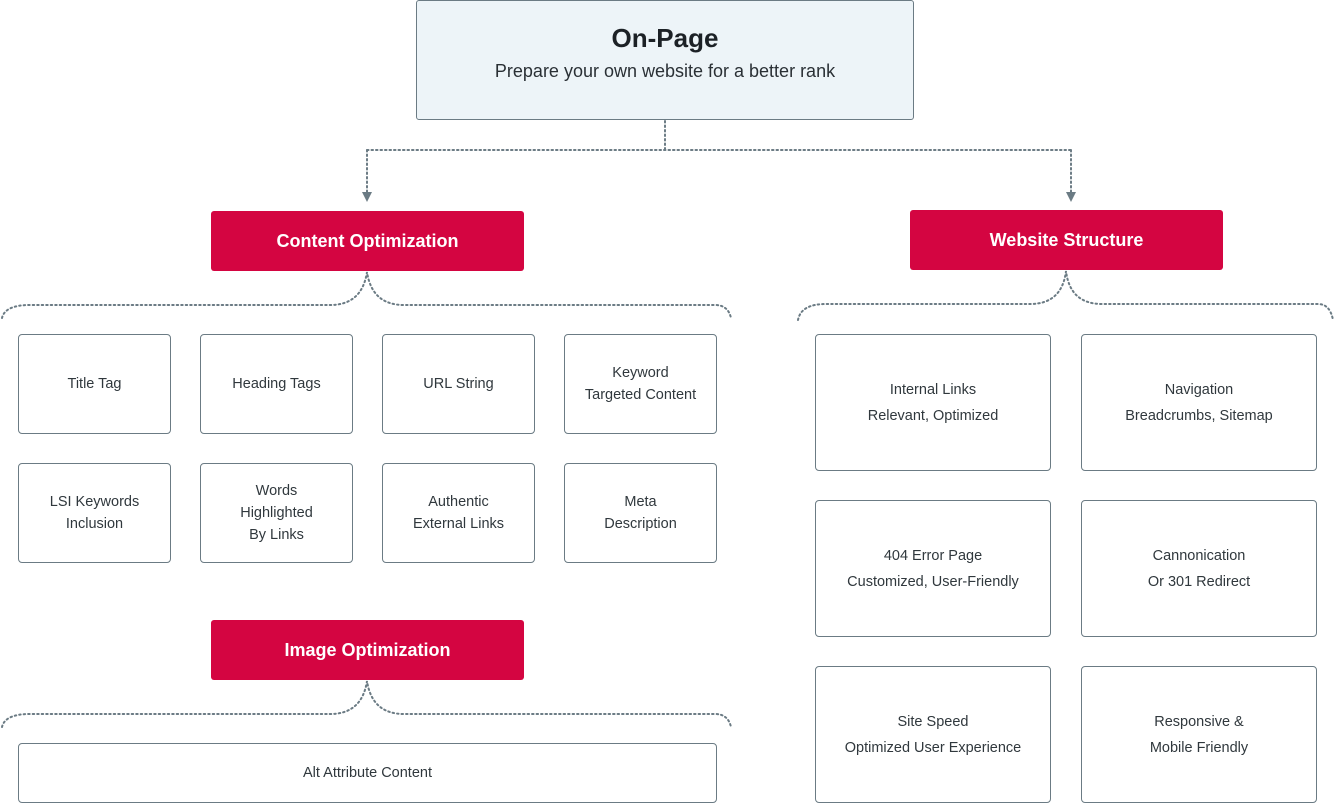  What do you see at coordinates (933, 721) in the screenshot?
I see `leaf-text-line: Site Speed` at bounding box center [933, 721].